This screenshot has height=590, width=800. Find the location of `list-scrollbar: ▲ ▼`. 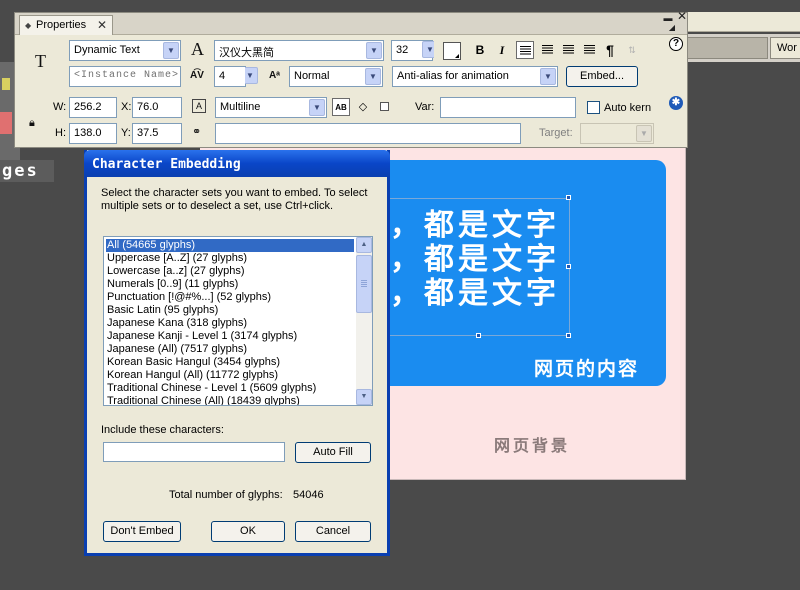

list-scrollbar: ▲ ▼ is located at coordinates (364, 321).